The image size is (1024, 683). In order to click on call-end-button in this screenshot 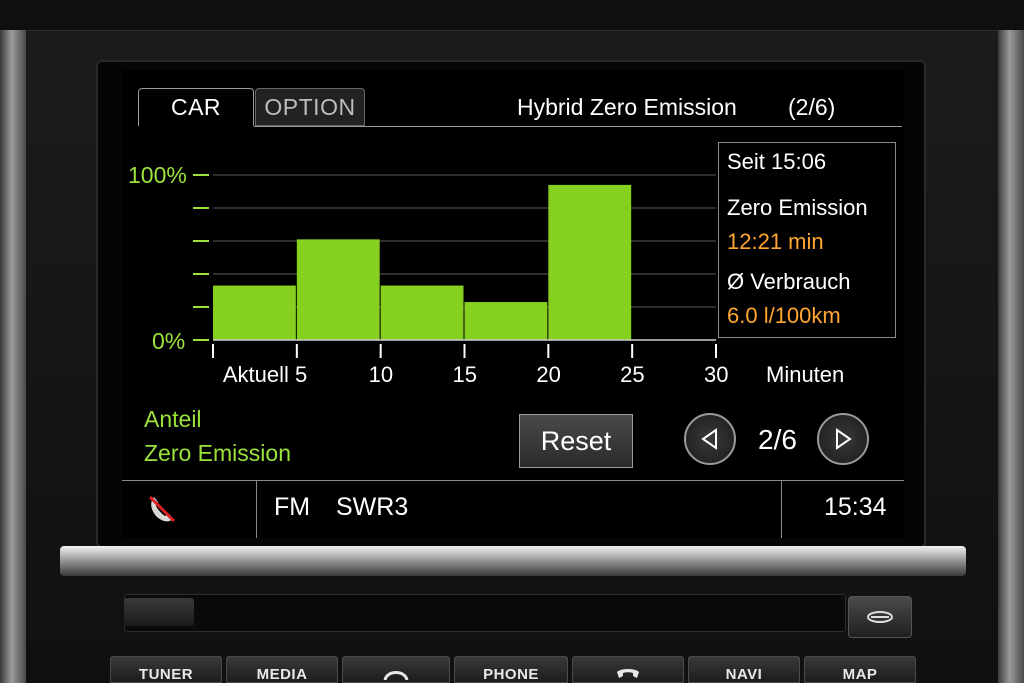, I will do `click(628, 669)`.